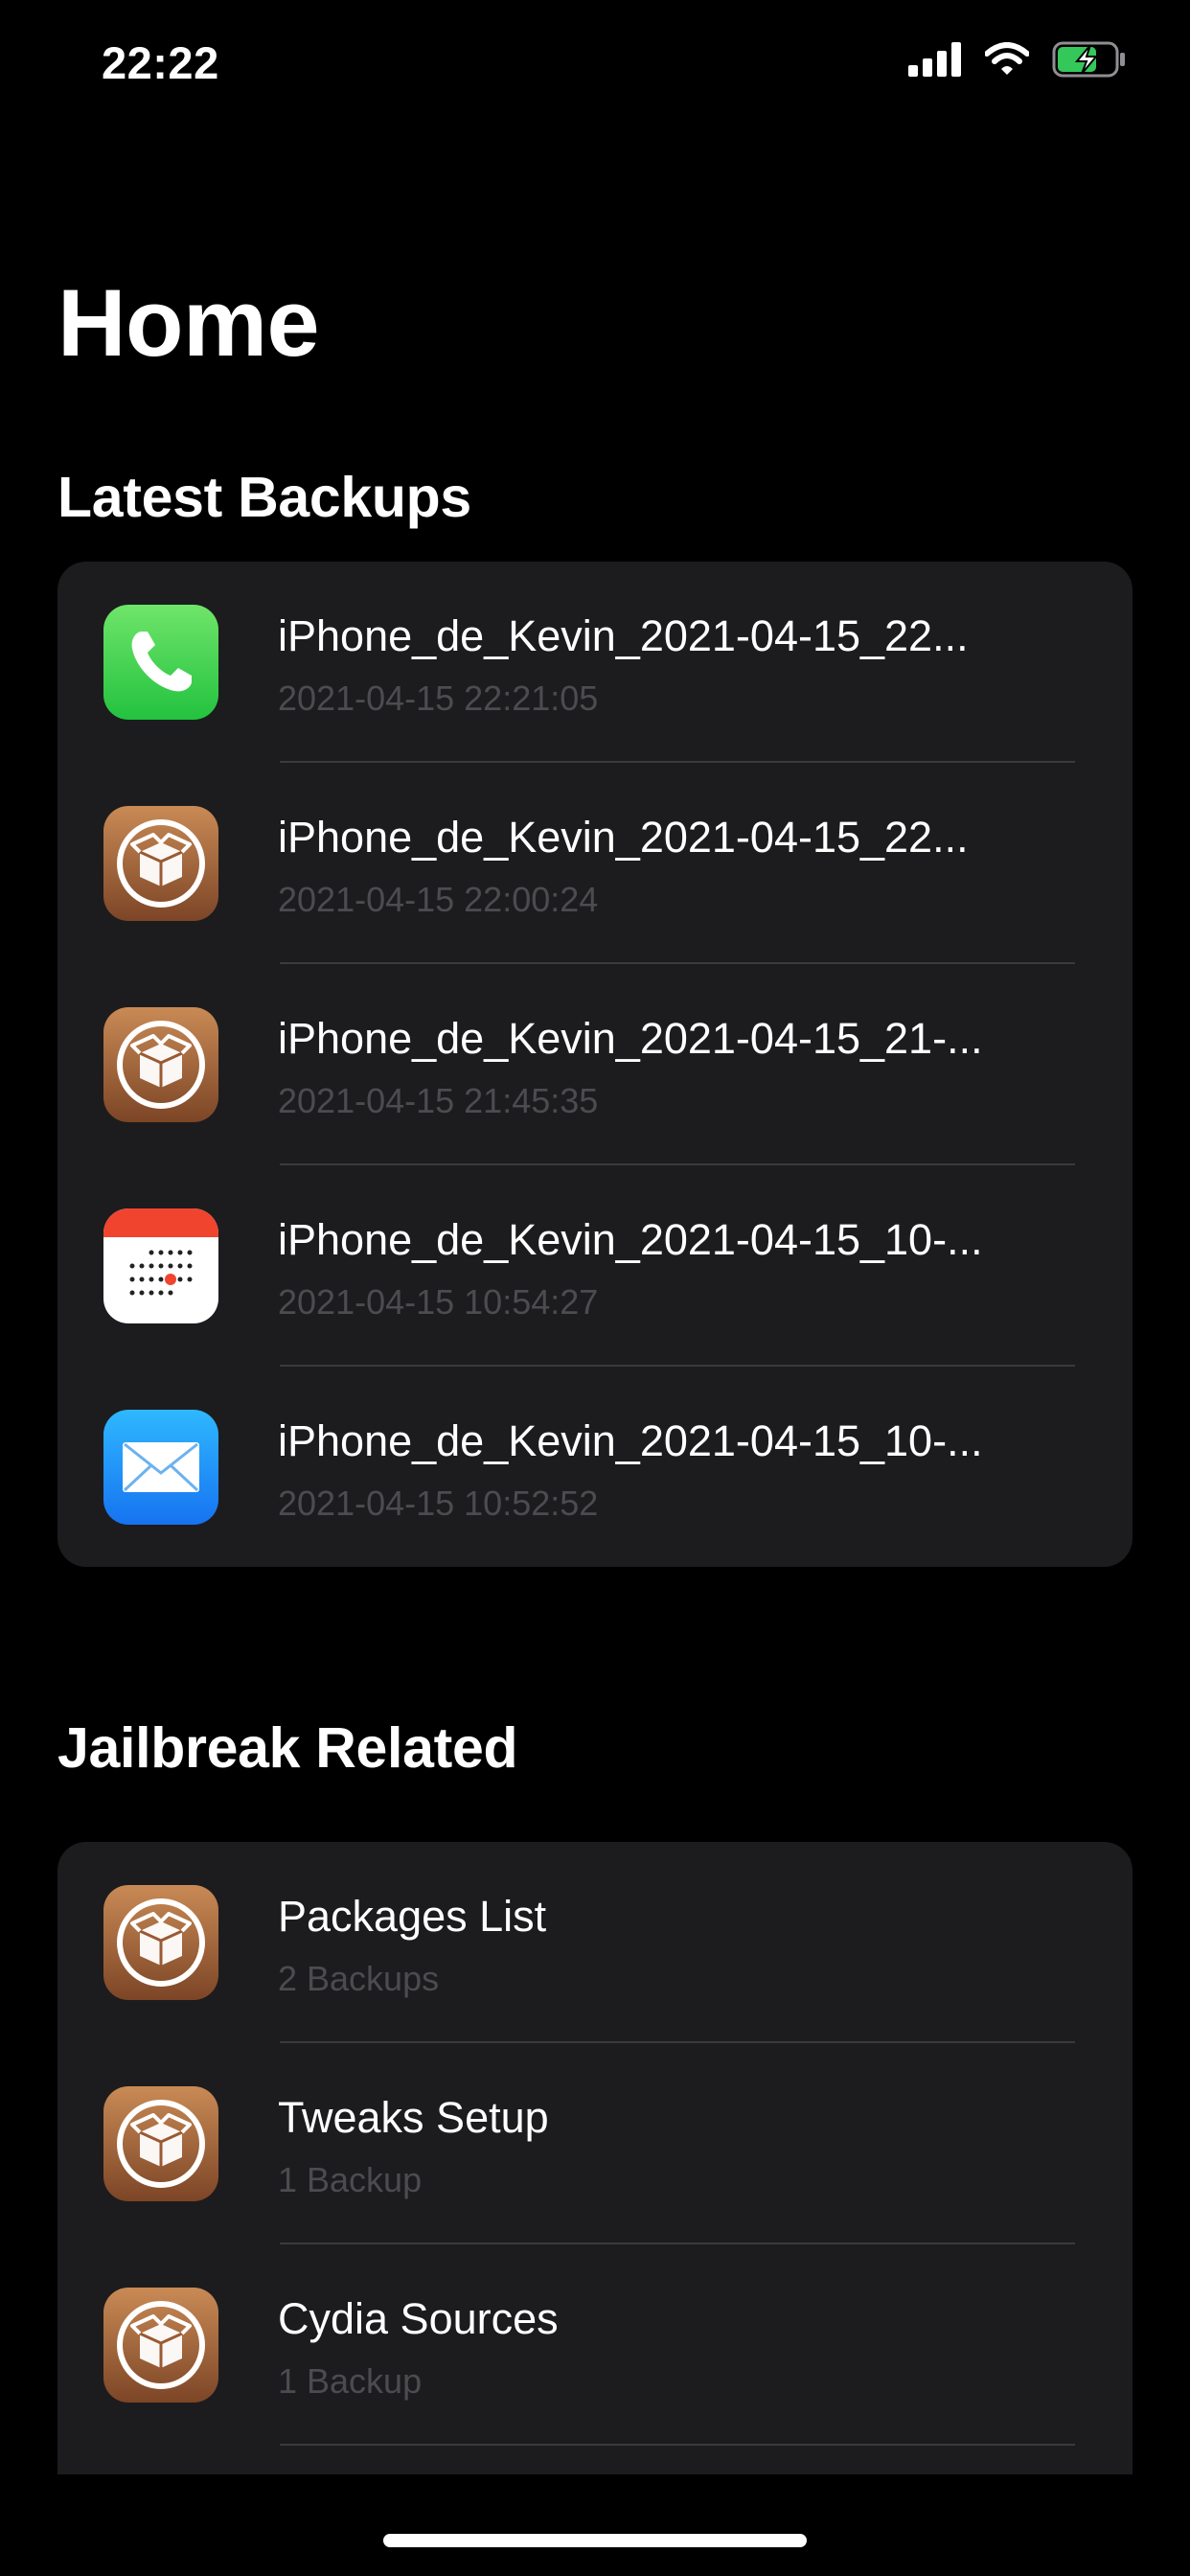 This screenshot has width=1190, height=2576. I want to click on jailbreak-row-tweaks-setup: Tweaks Setup 1 Backup, so click(595, 2143).